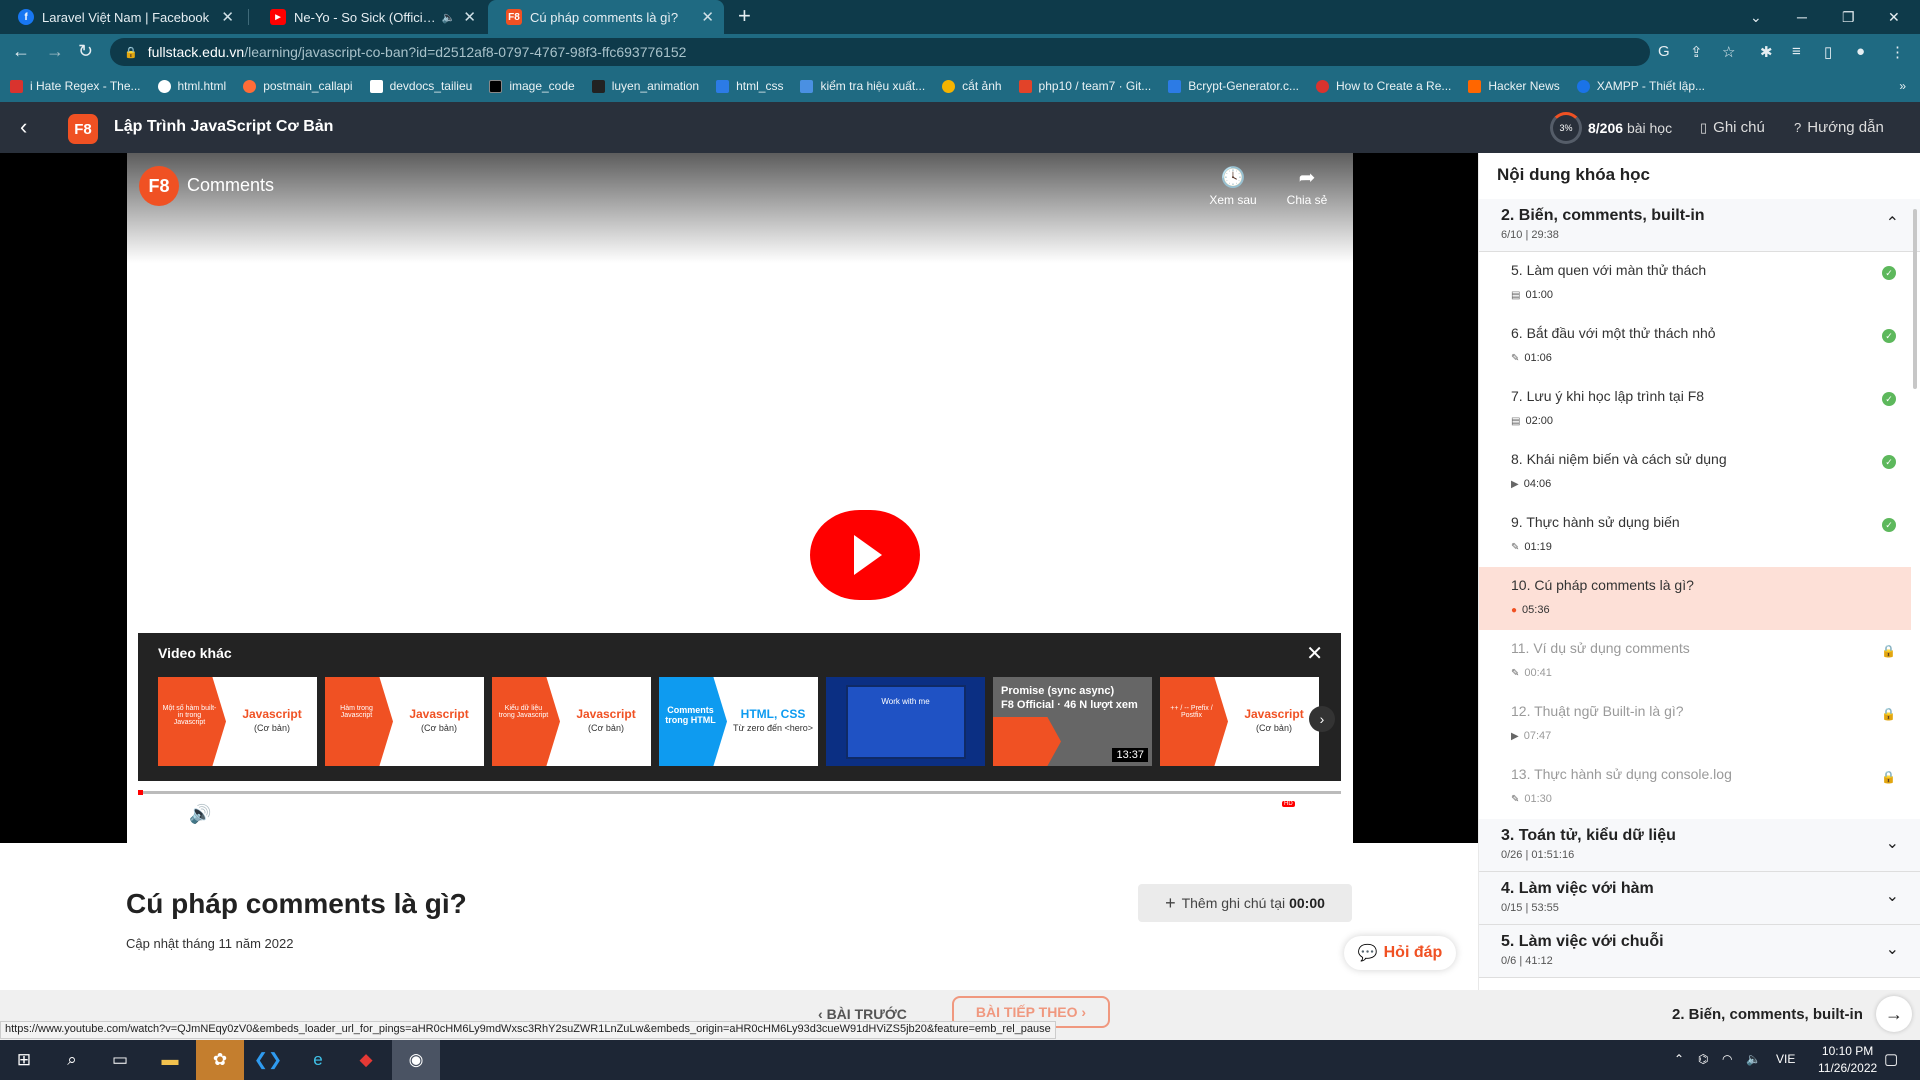 The image size is (1920, 1080). What do you see at coordinates (1695, 283) in the screenshot?
I see `lesson-item: 5. Làm quen với màn thử thách ▤ 01:00 ✓` at bounding box center [1695, 283].